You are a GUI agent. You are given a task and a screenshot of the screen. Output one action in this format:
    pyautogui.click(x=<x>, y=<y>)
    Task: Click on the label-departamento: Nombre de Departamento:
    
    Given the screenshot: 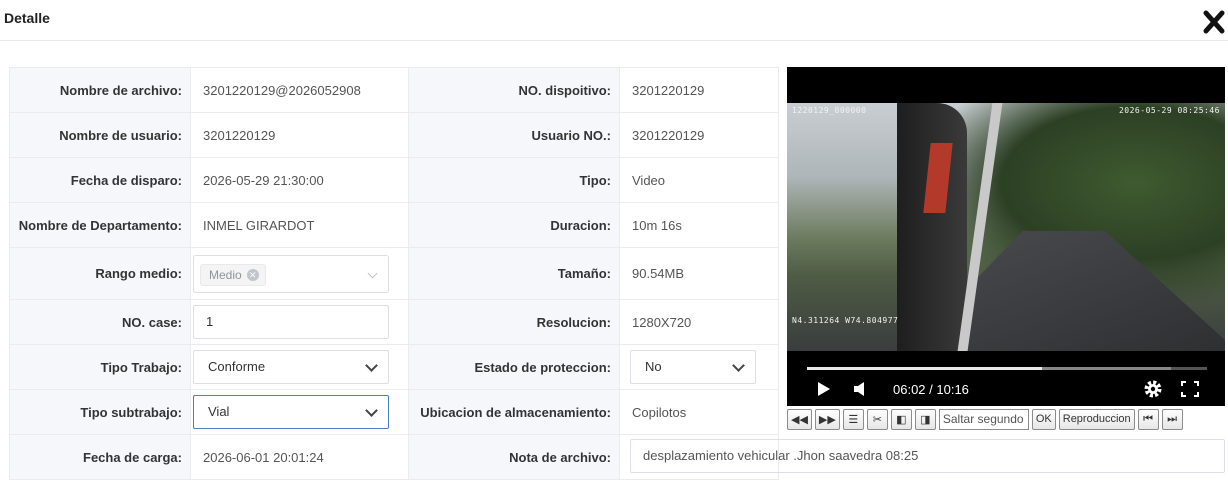 What is the action you would take?
    pyautogui.click(x=100, y=225)
    